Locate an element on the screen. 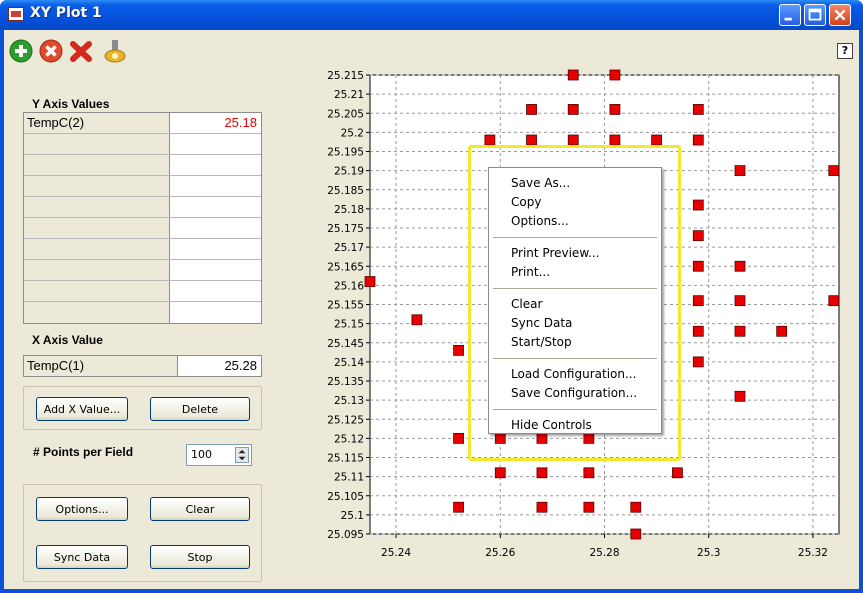 This screenshot has width=863, height=593. y-tick-label: 25.17 is located at coordinates (349, 248).